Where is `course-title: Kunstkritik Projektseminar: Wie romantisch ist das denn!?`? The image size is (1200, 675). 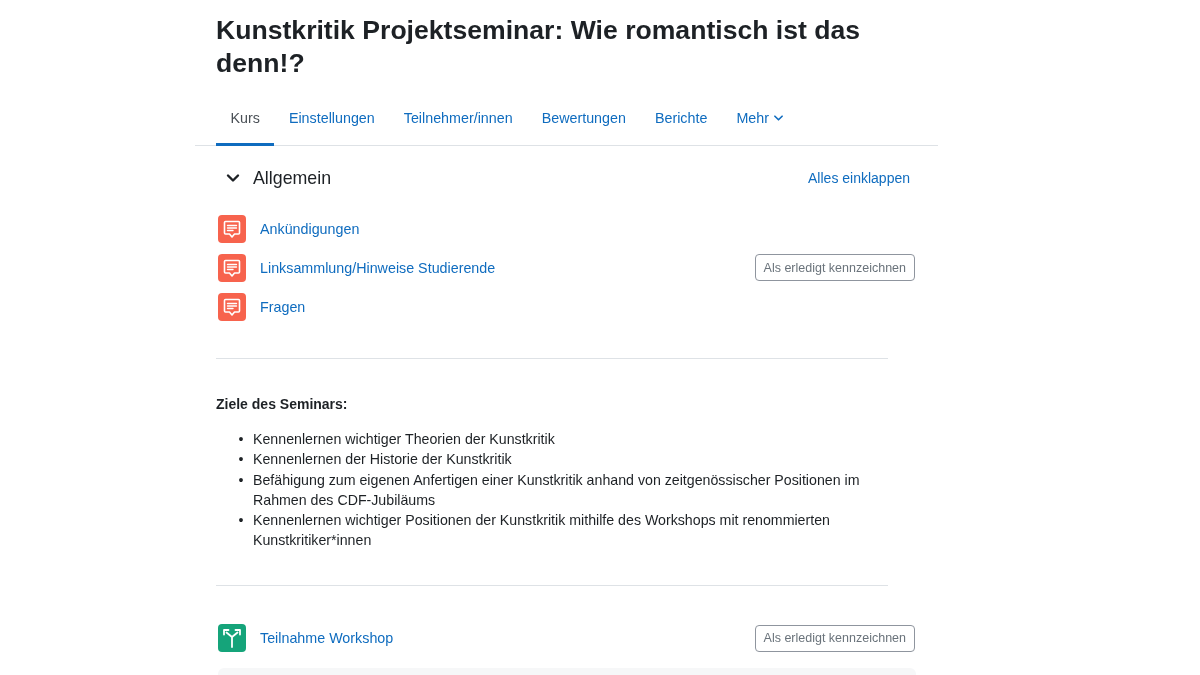 course-title: Kunstkritik Projektseminar: Wie romantisch ist das denn!? is located at coordinates (539, 47).